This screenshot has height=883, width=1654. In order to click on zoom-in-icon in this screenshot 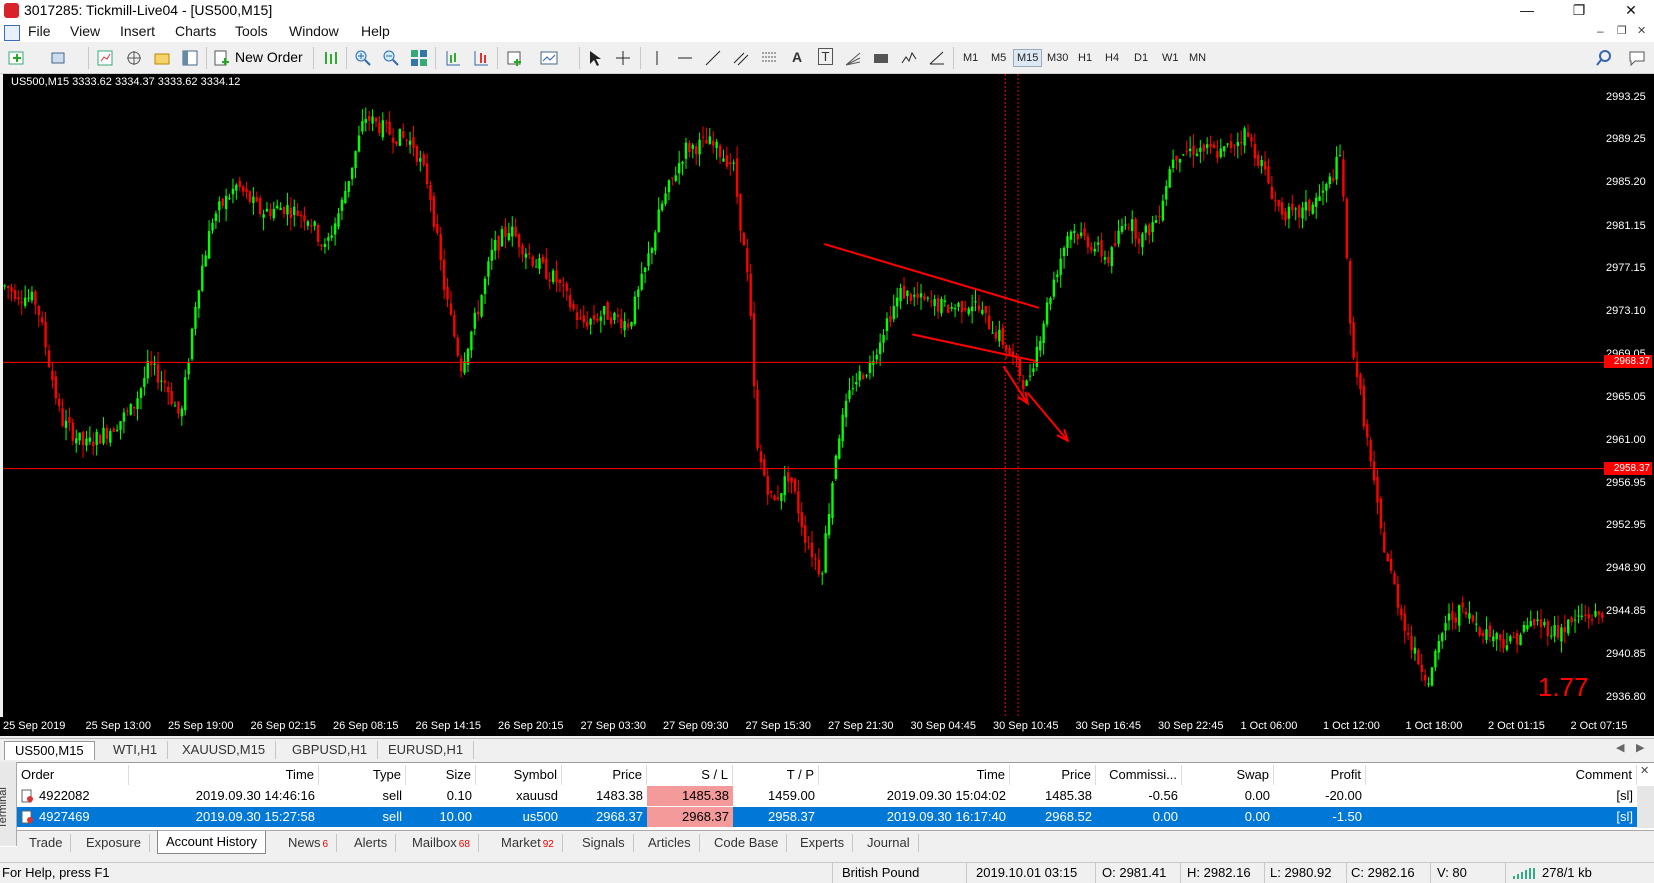, I will do `click(363, 58)`.